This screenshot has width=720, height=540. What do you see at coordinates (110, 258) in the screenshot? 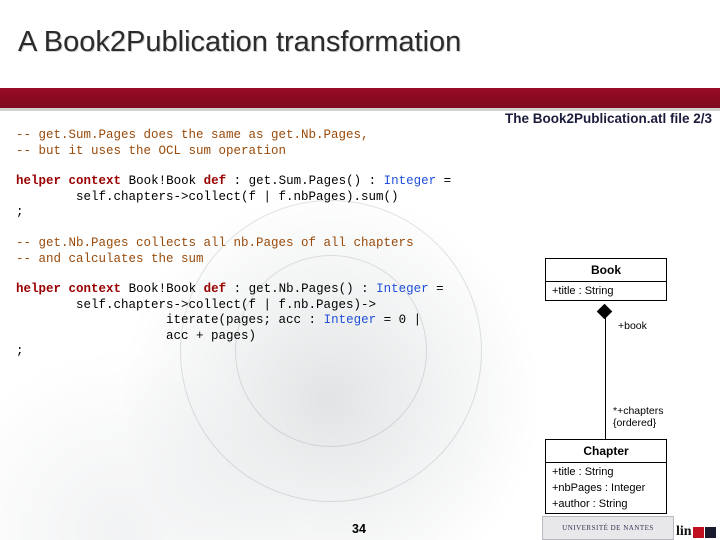
I see `comment-line-4: -- and calculates the sum` at bounding box center [110, 258].